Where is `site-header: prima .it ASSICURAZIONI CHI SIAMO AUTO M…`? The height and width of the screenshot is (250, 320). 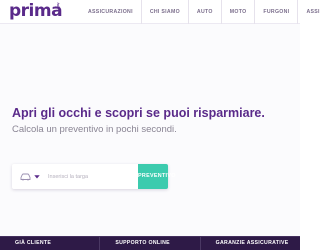
site-header: prima .it ASSICURAZIONI CHI SIAMO AUTO M… is located at coordinates (160, 12).